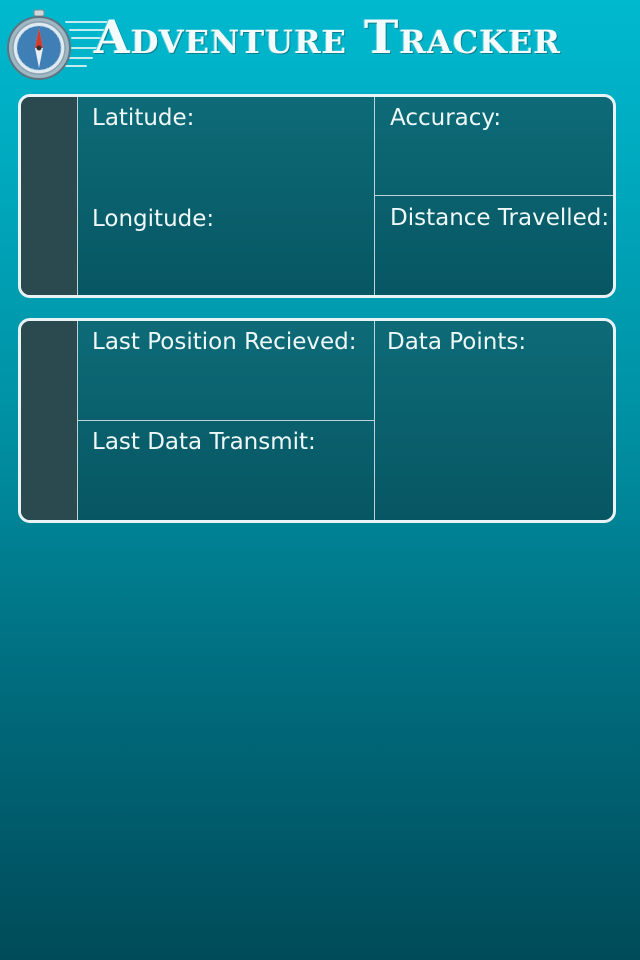 This screenshot has width=640, height=960. What do you see at coordinates (204, 442) in the screenshot?
I see `last-transmit-label: Last Data Transmit:` at bounding box center [204, 442].